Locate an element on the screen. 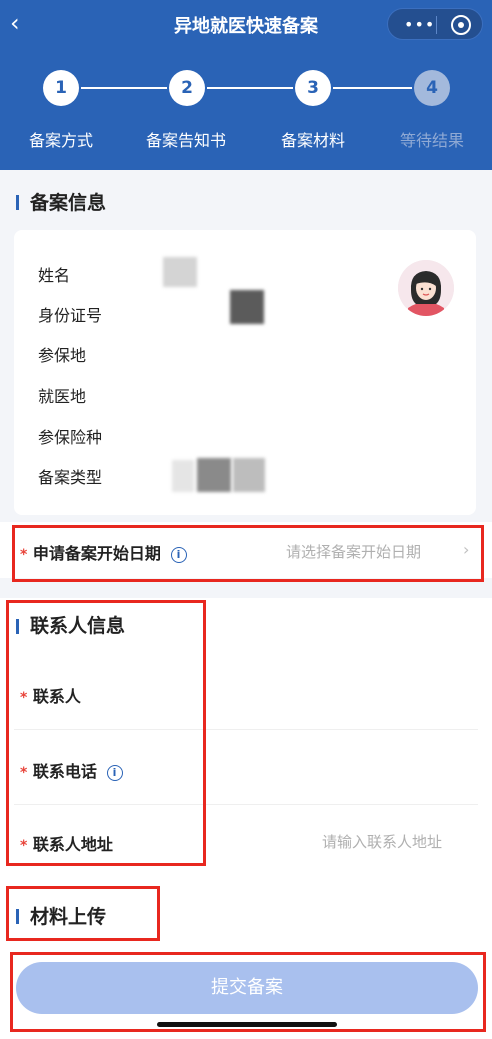 This screenshot has width=492, height=1039. step-1-circle: 1 is located at coordinates (61, 88).